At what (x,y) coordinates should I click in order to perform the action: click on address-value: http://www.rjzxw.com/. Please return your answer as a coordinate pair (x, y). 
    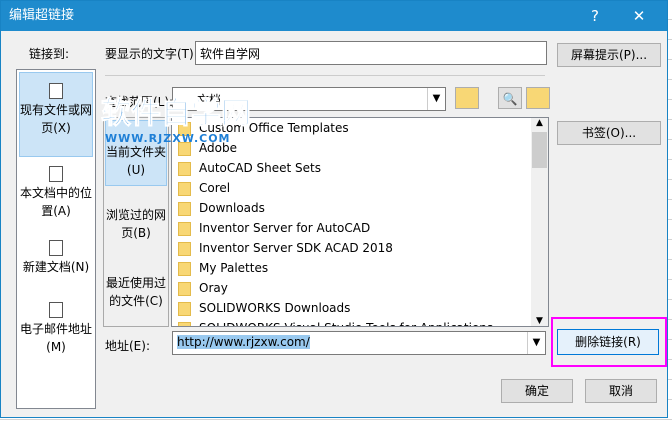
    Looking at the image, I should click on (243, 342).